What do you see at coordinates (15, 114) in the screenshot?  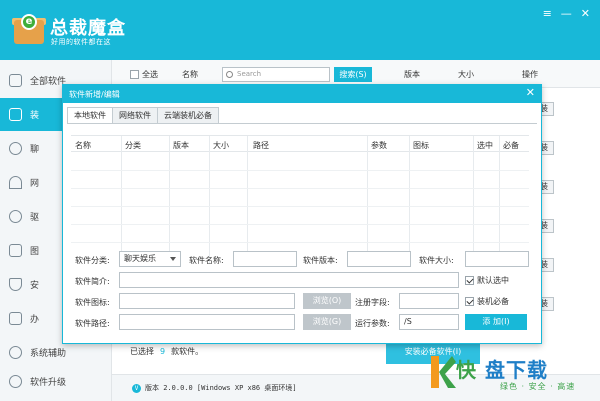 I see `monitor-icon` at bounding box center [15, 114].